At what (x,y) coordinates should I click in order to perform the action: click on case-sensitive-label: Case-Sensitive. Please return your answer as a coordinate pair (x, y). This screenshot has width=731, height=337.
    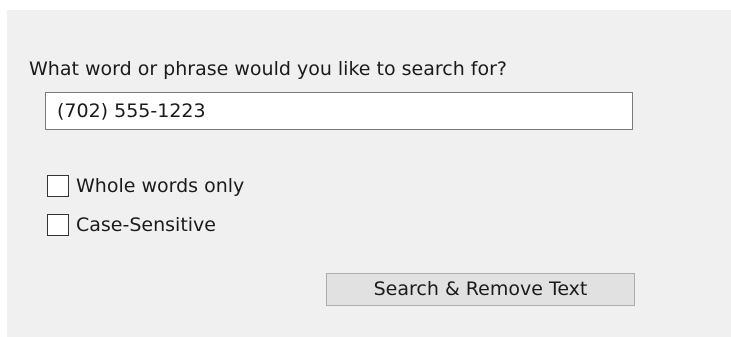
    Looking at the image, I should click on (146, 225).